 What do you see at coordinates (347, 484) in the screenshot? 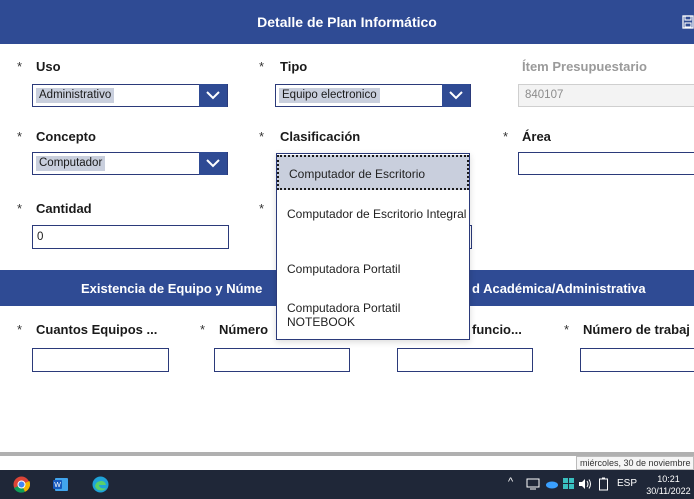
I see `windows-taskbar: W ^ ESP 10:21 30/11/2022` at bounding box center [347, 484].